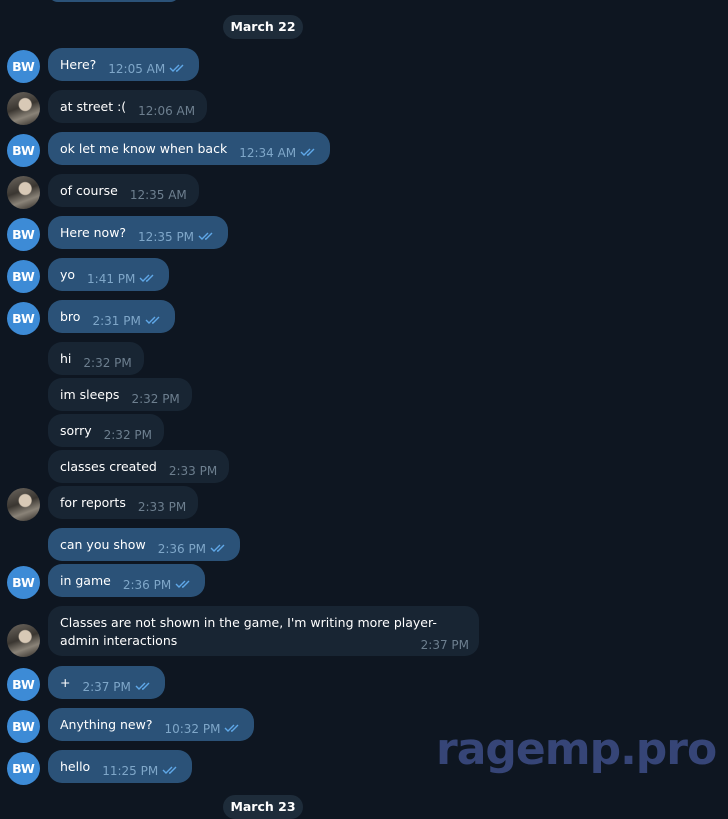 This screenshot has height=819, width=728. Describe the element at coordinates (93, 232) in the screenshot. I see `message-text: Here now?` at that location.